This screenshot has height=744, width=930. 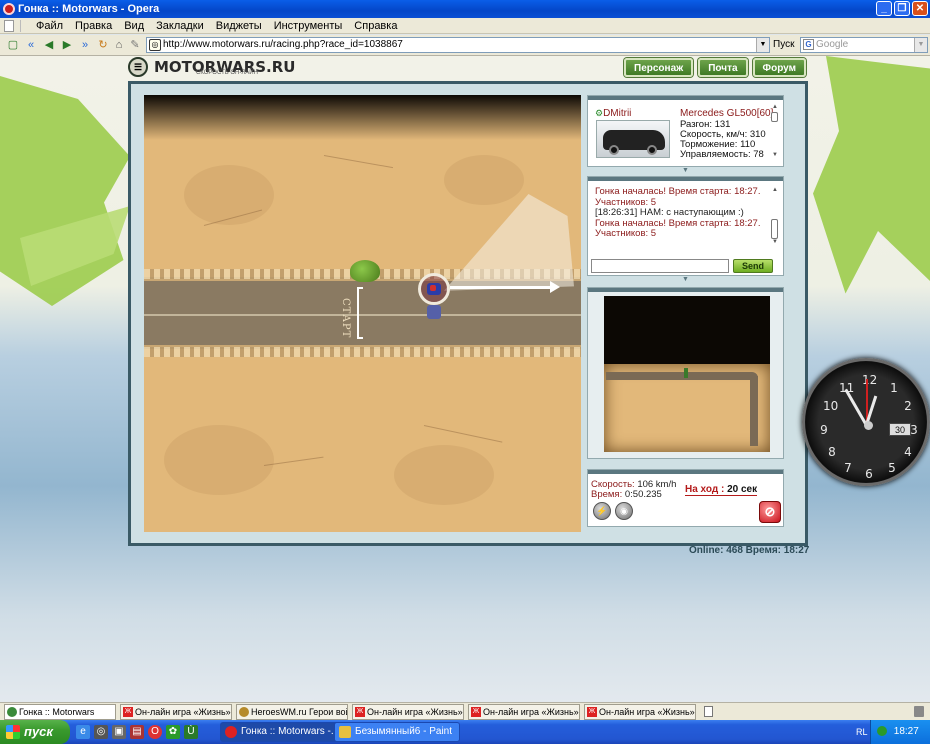 I want to click on direction-arrow-head, so click(x=555, y=287).